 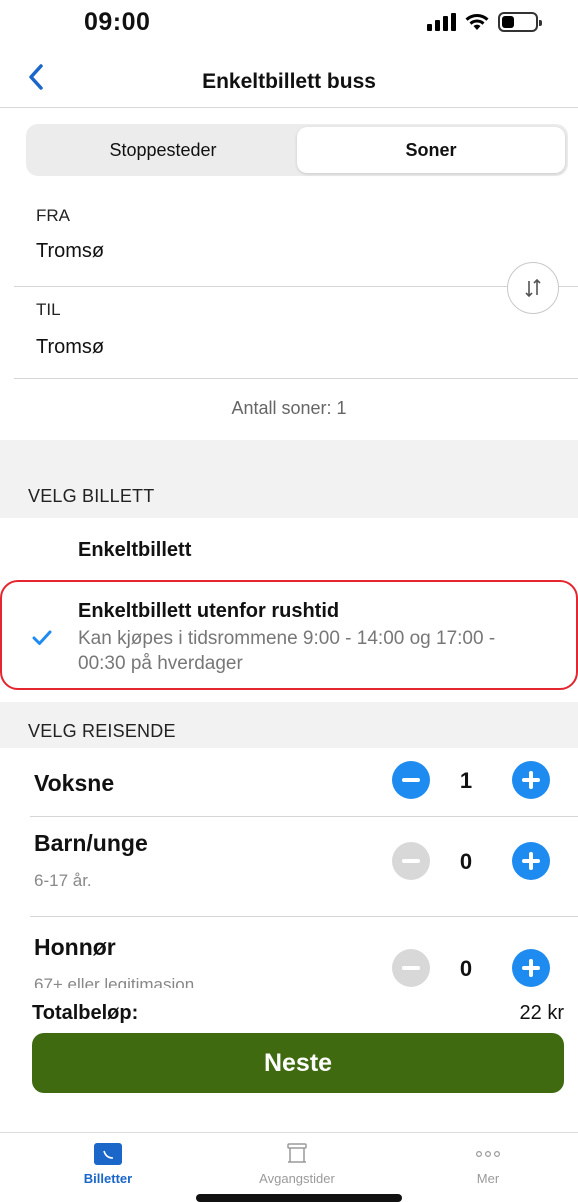 What do you see at coordinates (298, 1063) in the screenshot?
I see `next-button: Neste` at bounding box center [298, 1063].